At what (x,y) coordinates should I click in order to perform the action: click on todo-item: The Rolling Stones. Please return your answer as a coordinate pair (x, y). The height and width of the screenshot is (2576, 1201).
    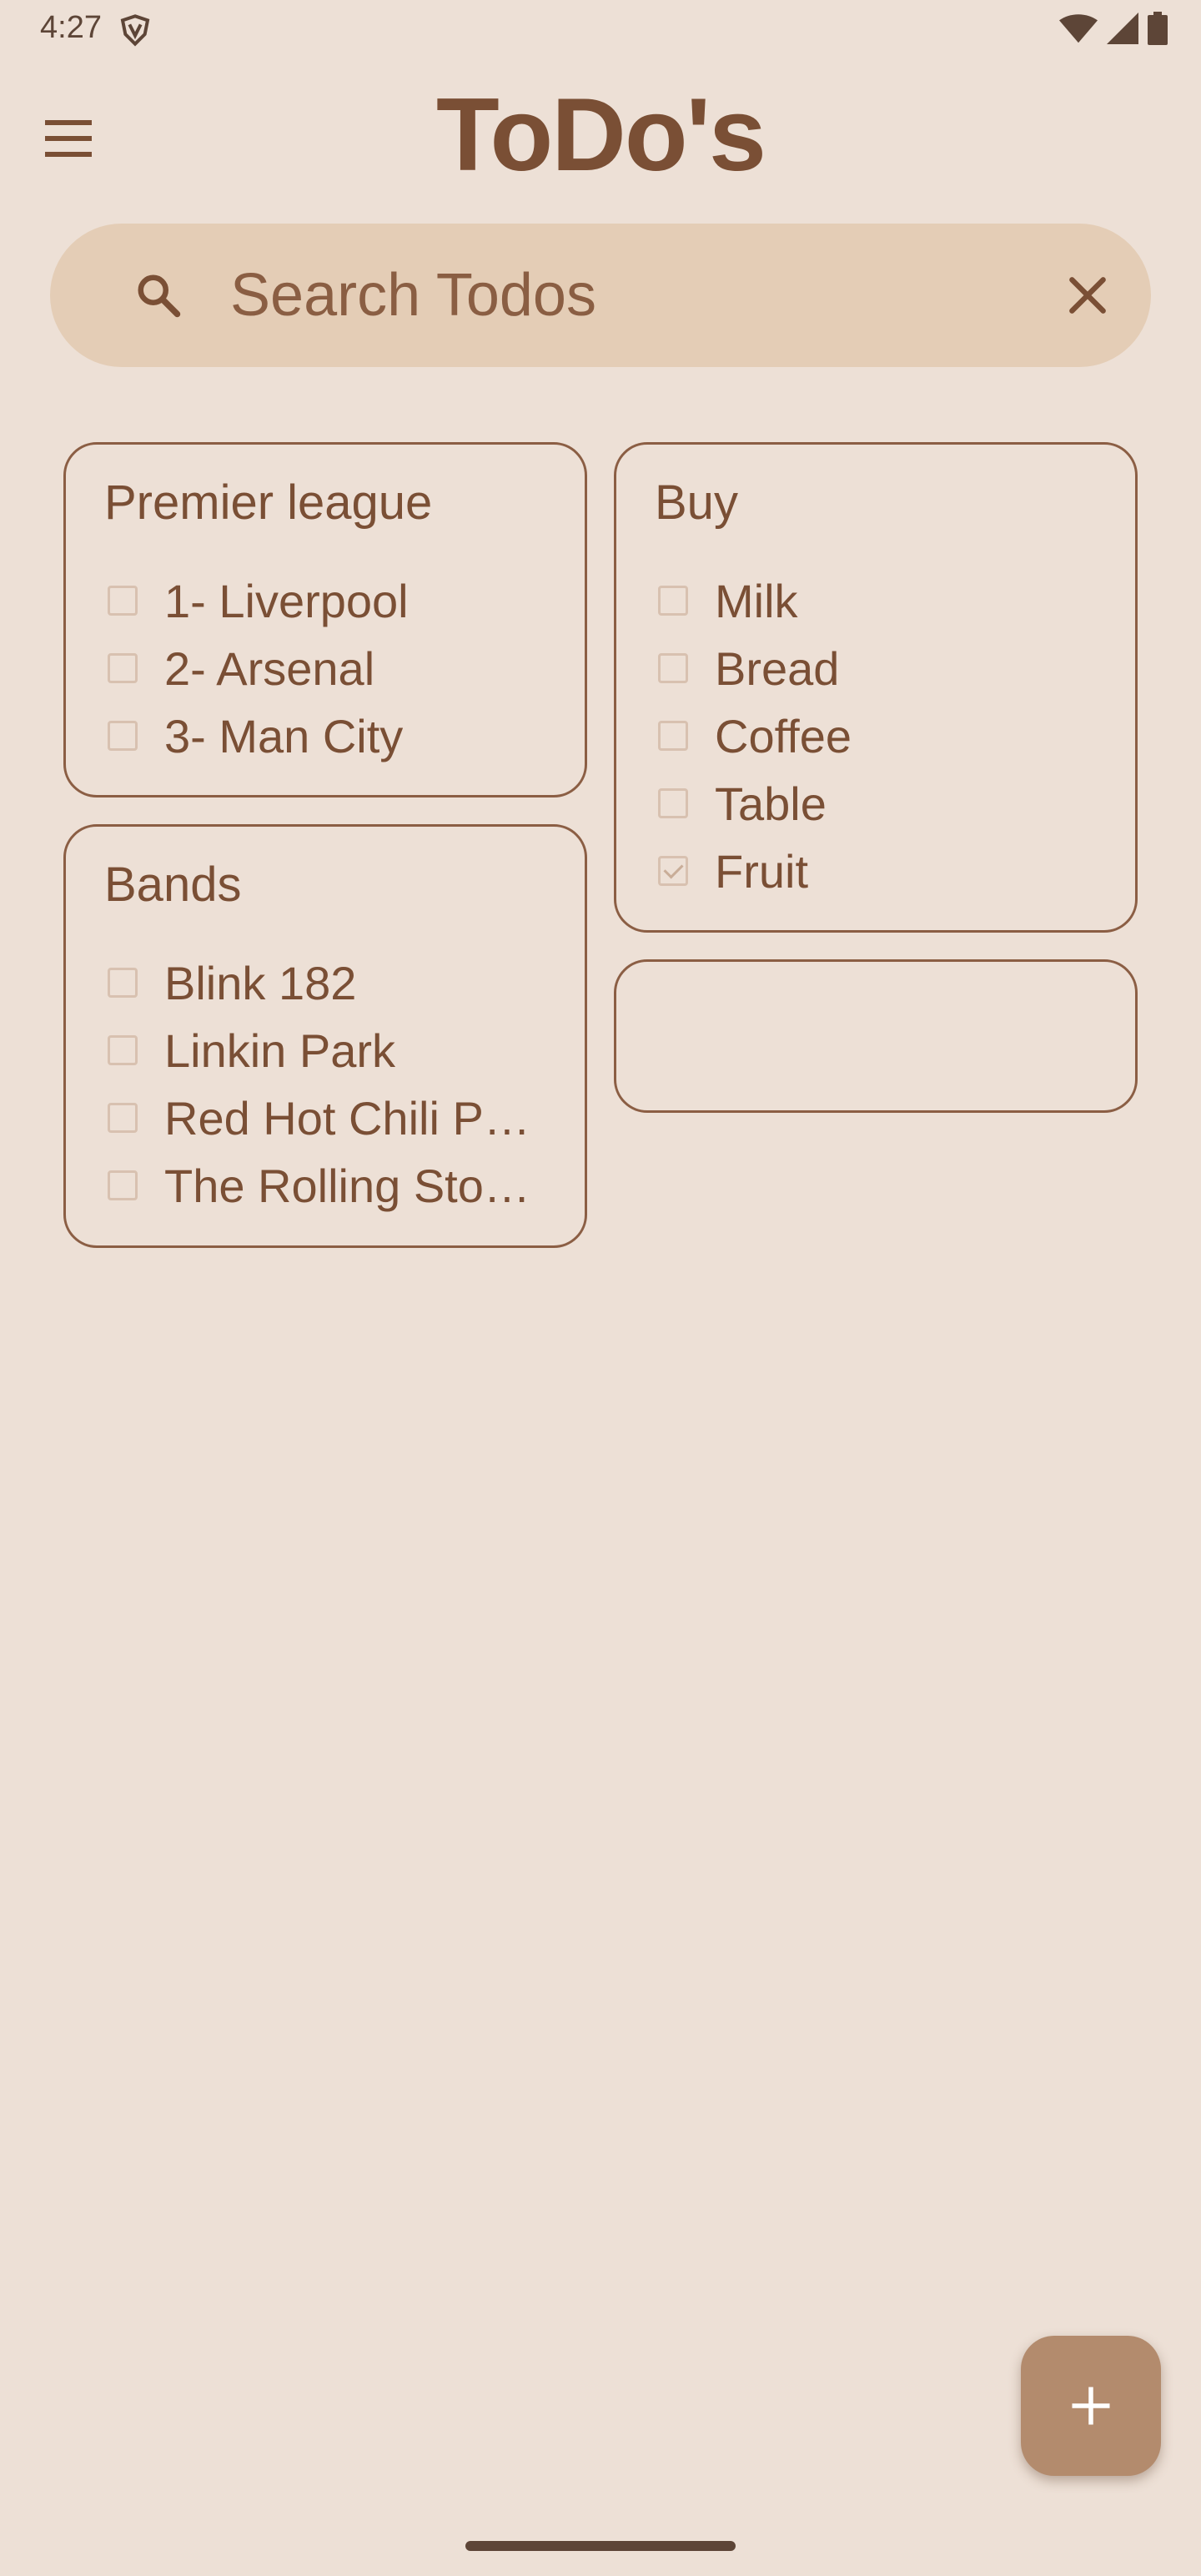
    Looking at the image, I should click on (320, 1185).